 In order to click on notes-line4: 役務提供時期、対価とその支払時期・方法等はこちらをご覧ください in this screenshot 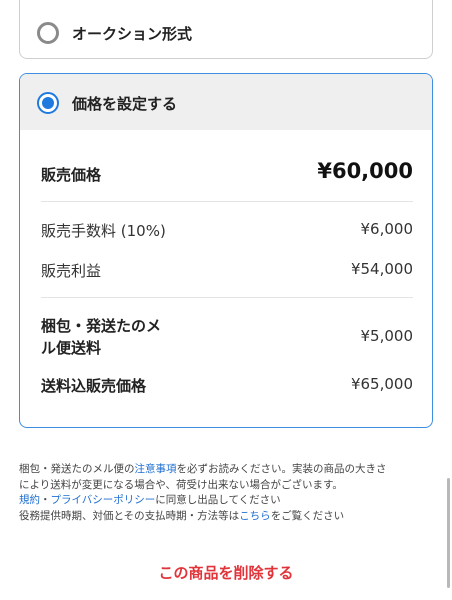, I will do `click(226, 517)`.